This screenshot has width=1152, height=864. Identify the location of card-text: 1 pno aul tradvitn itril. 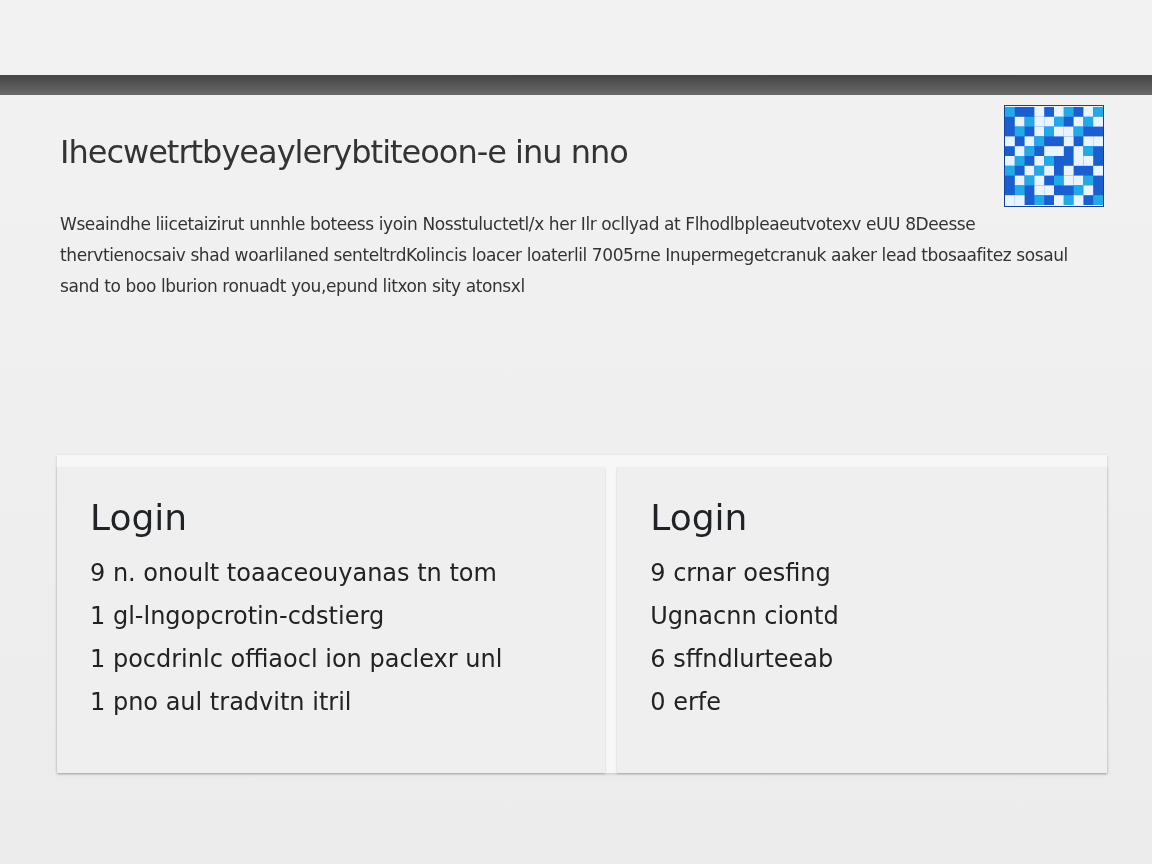
(221, 702).